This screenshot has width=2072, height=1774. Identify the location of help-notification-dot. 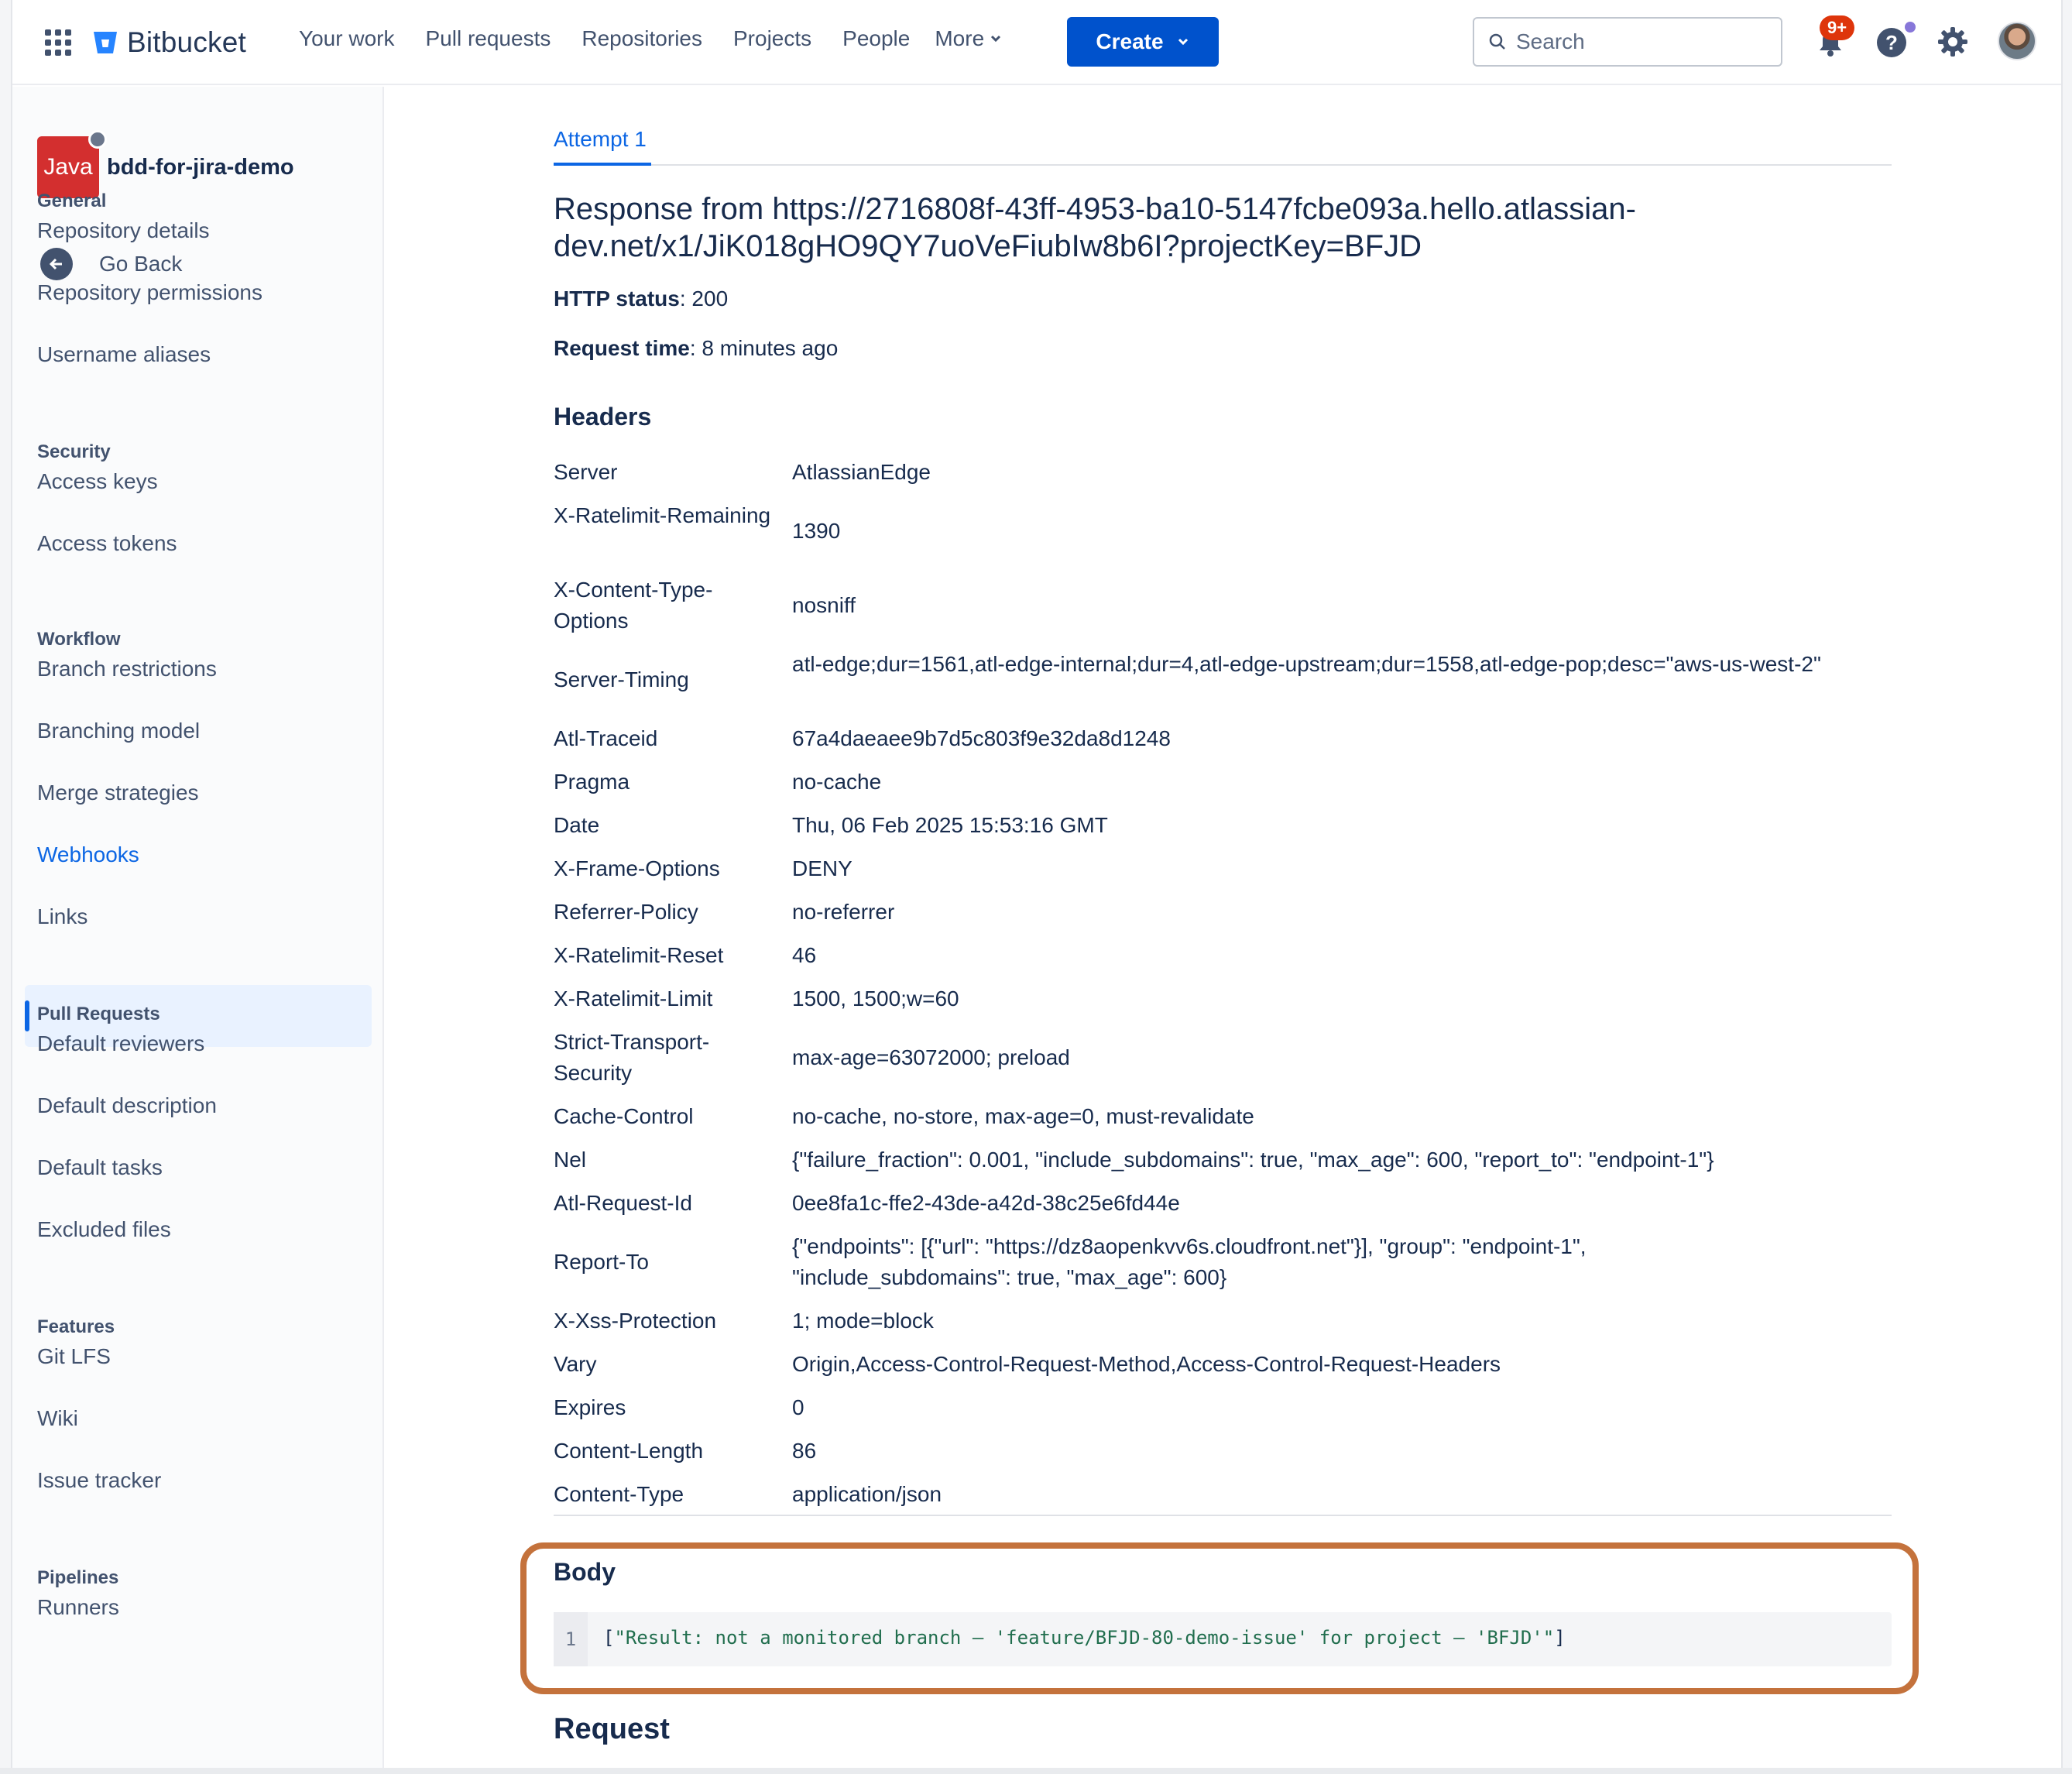
(1910, 27).